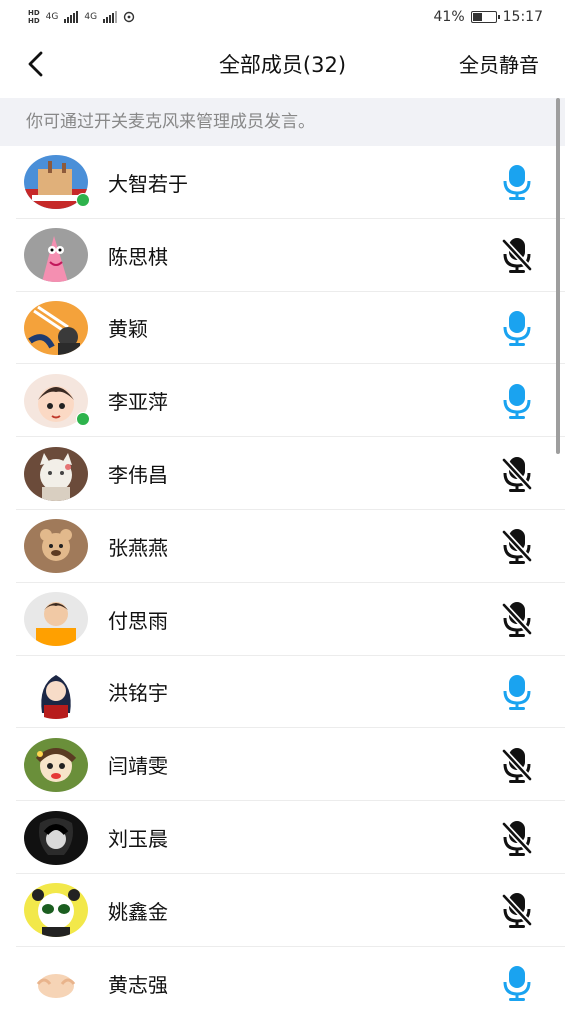  What do you see at coordinates (282, 473) in the screenshot?
I see `member-row: 李伟昌` at bounding box center [282, 473].